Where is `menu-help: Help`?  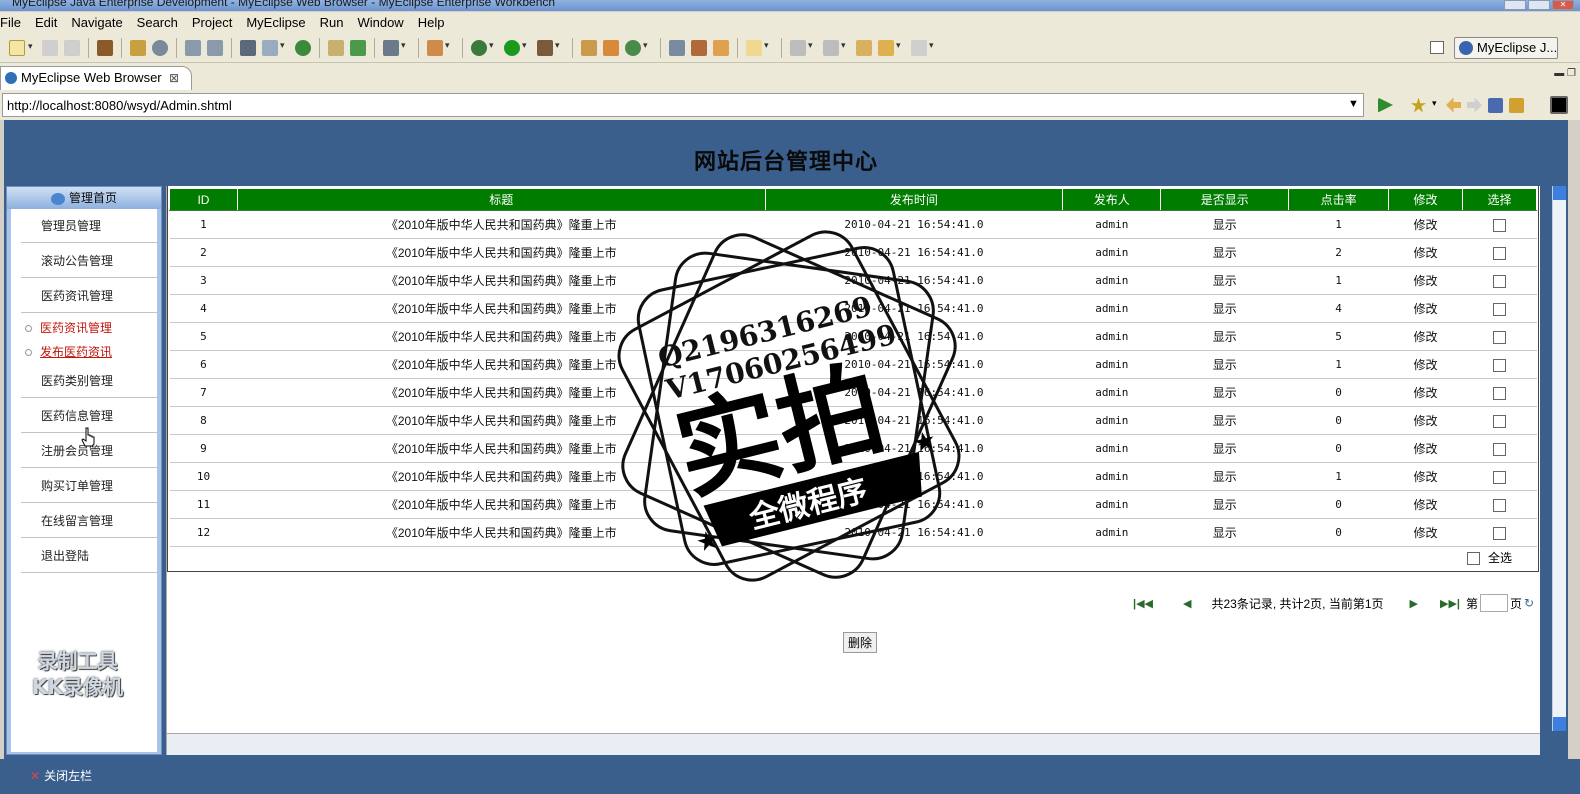
menu-help: Help is located at coordinates (431, 22).